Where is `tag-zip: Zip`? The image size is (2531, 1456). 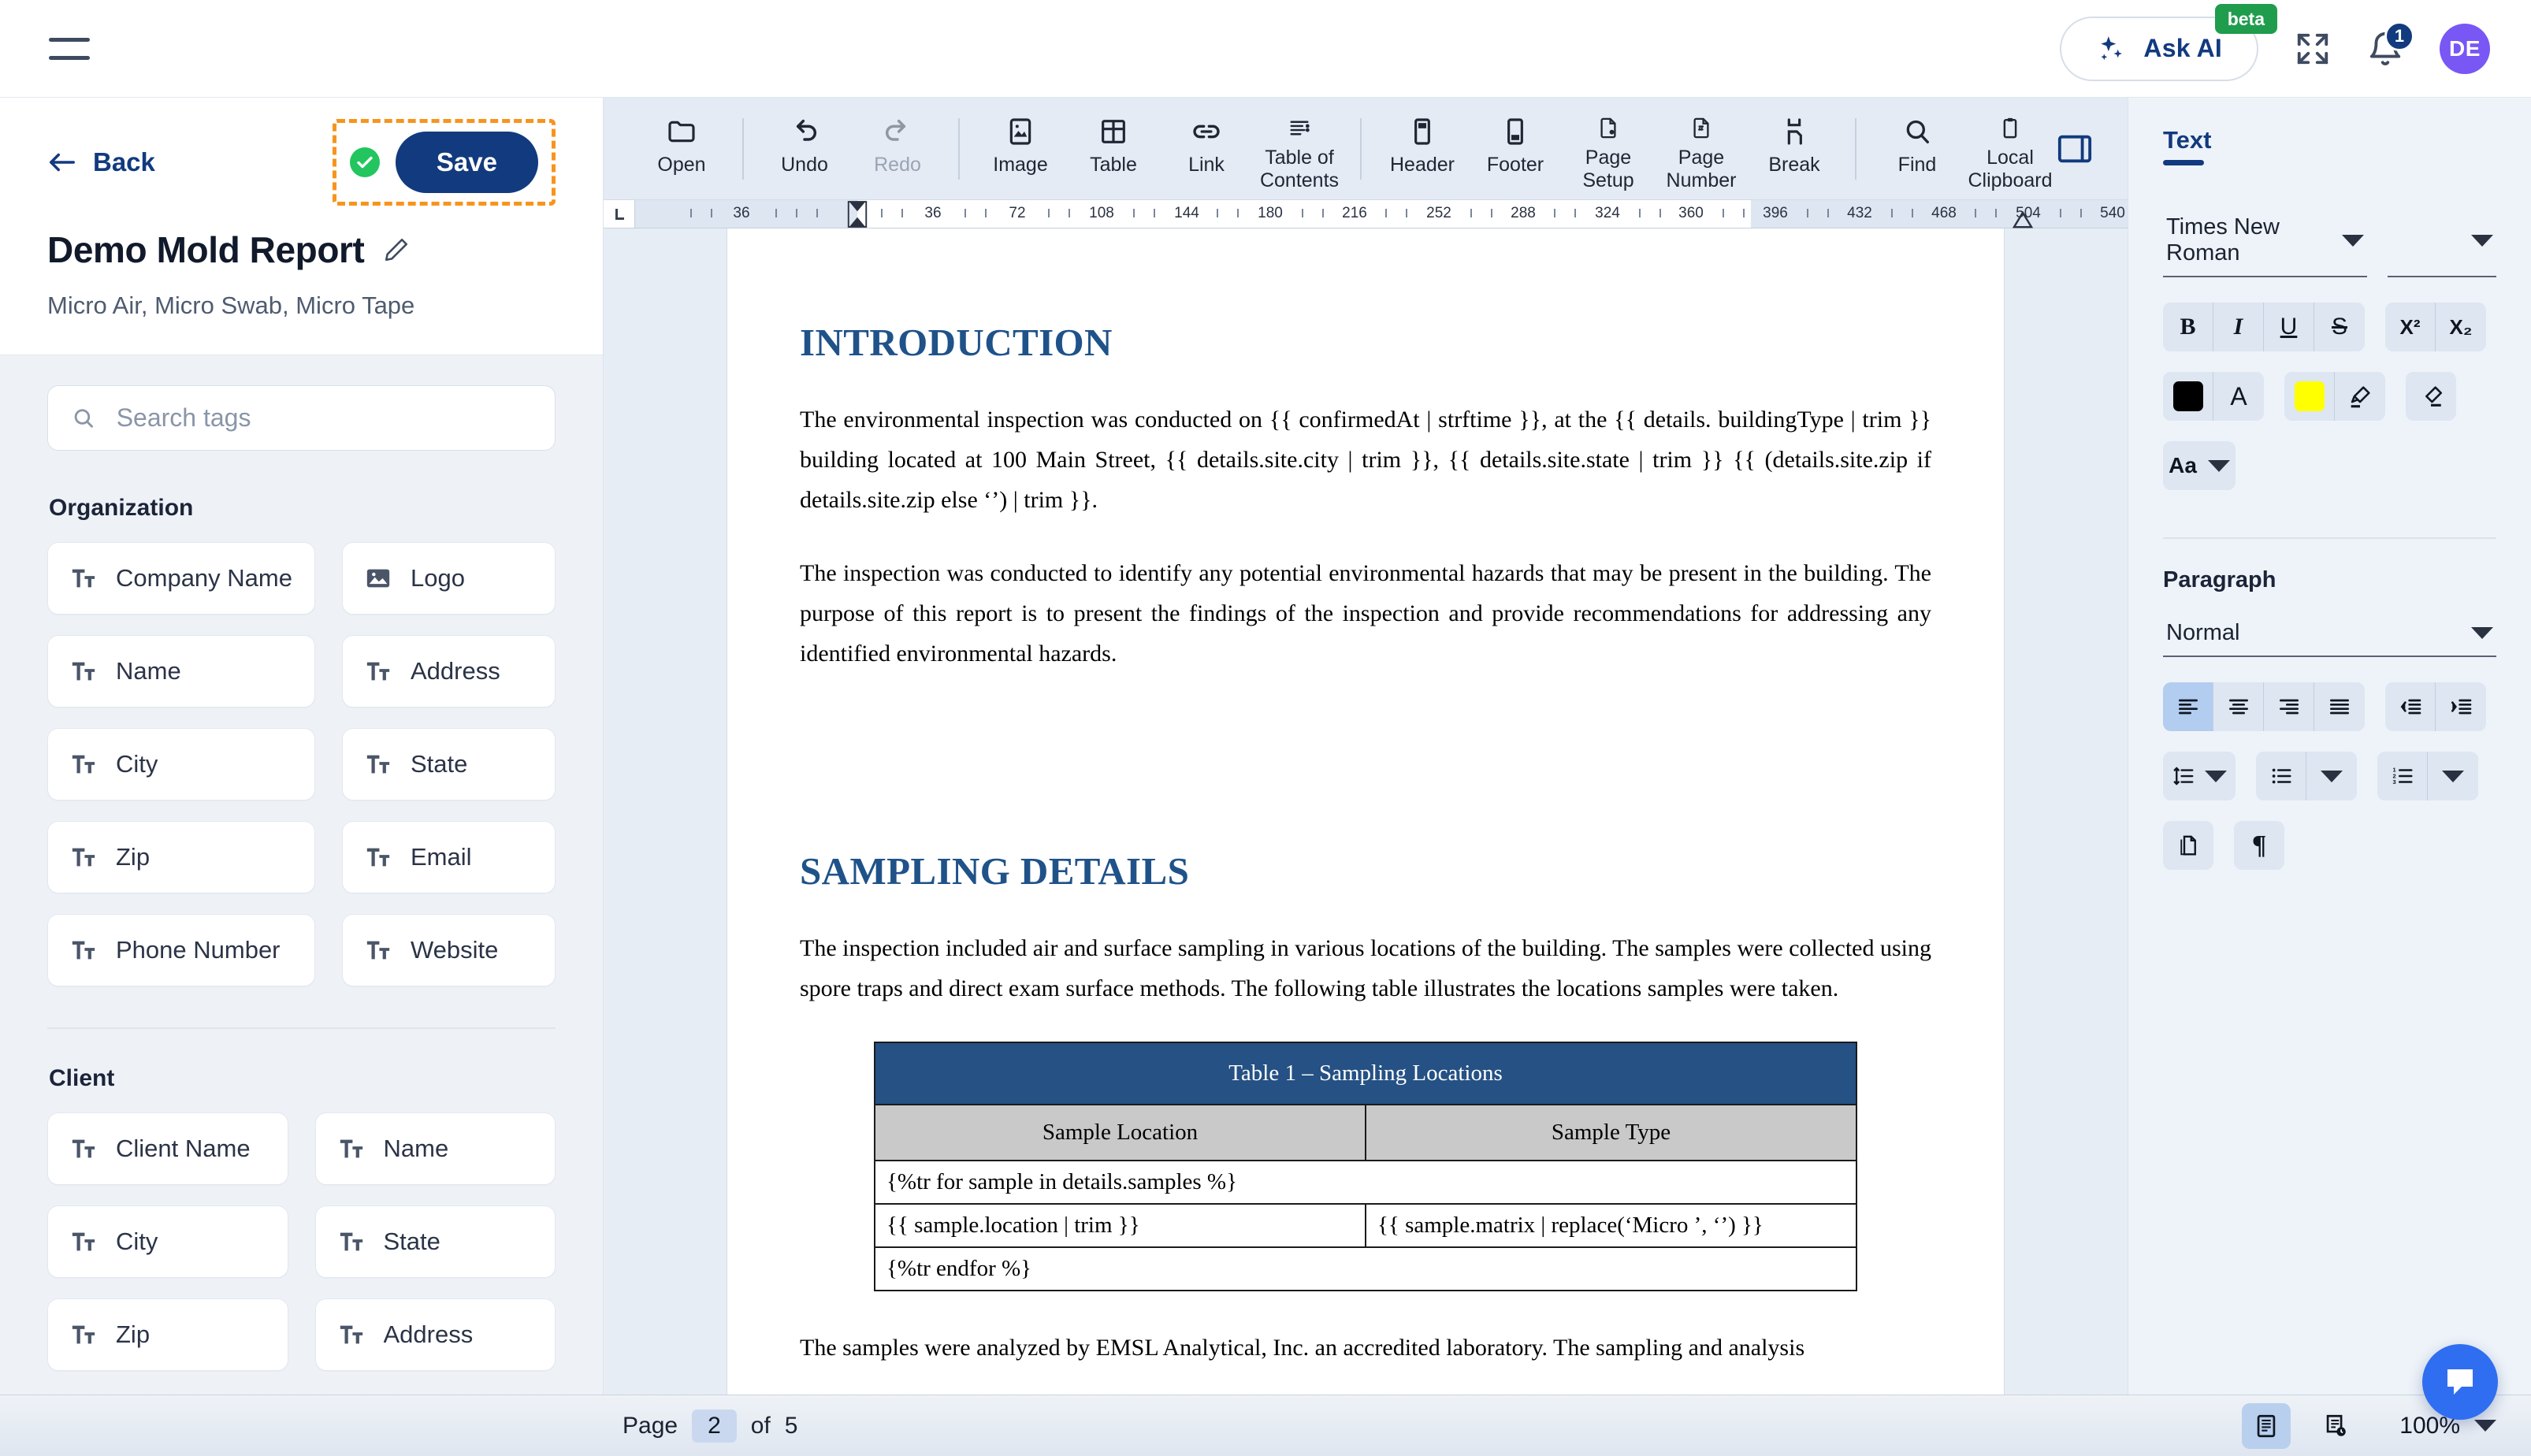
tag-zip: Zip is located at coordinates (181, 857).